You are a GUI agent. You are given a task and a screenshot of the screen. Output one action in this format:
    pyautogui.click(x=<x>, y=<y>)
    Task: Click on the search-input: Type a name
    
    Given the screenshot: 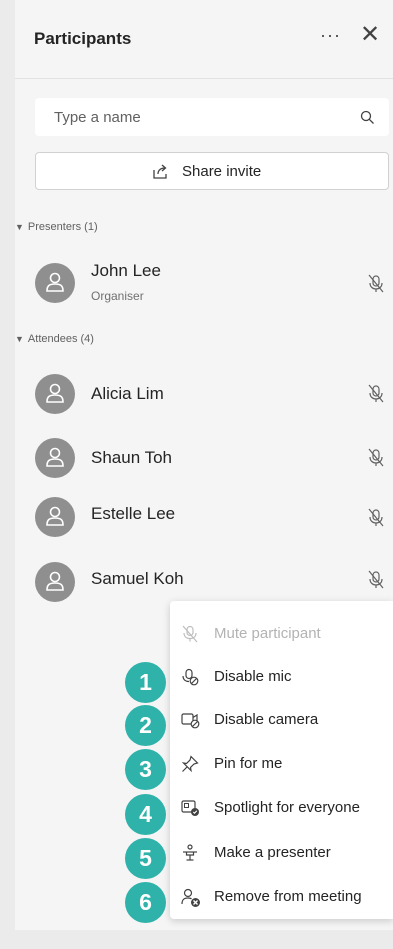 What is the action you would take?
    pyautogui.click(x=212, y=117)
    